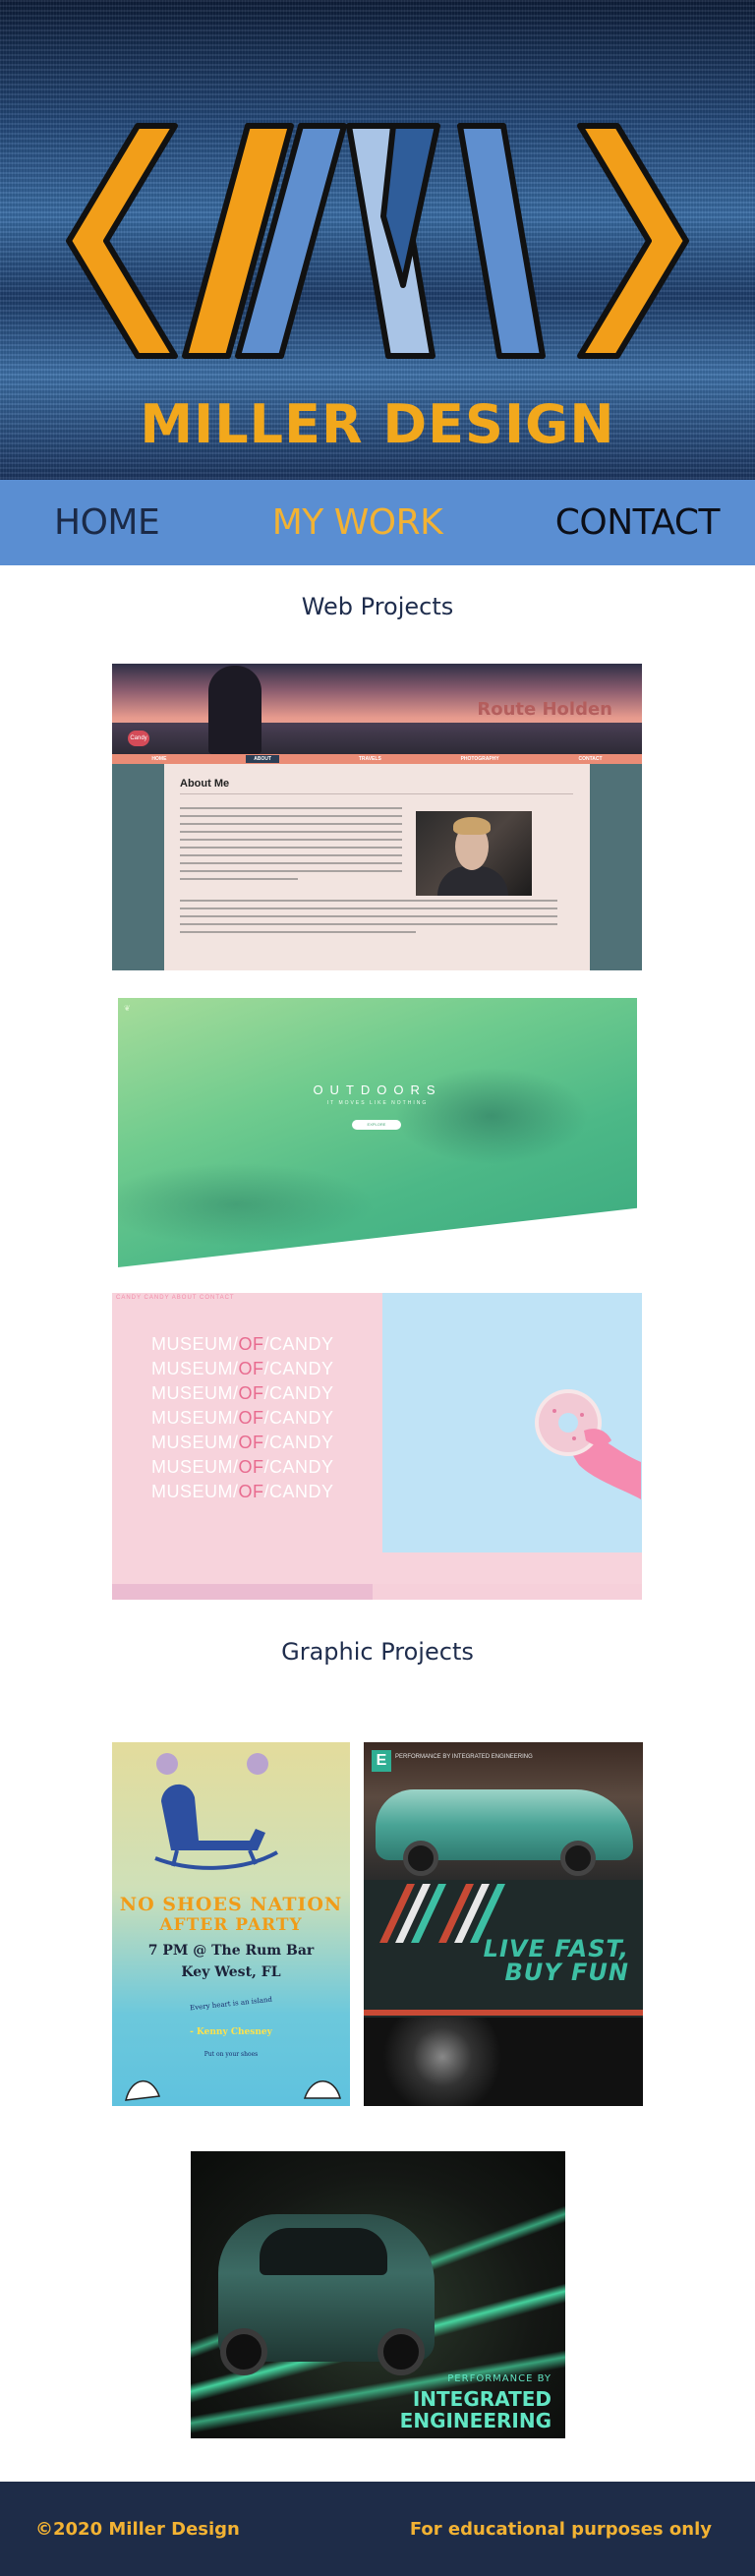 The width and height of the screenshot is (755, 2576). I want to click on poster-title: NO SHOES NATION, so click(231, 1904).